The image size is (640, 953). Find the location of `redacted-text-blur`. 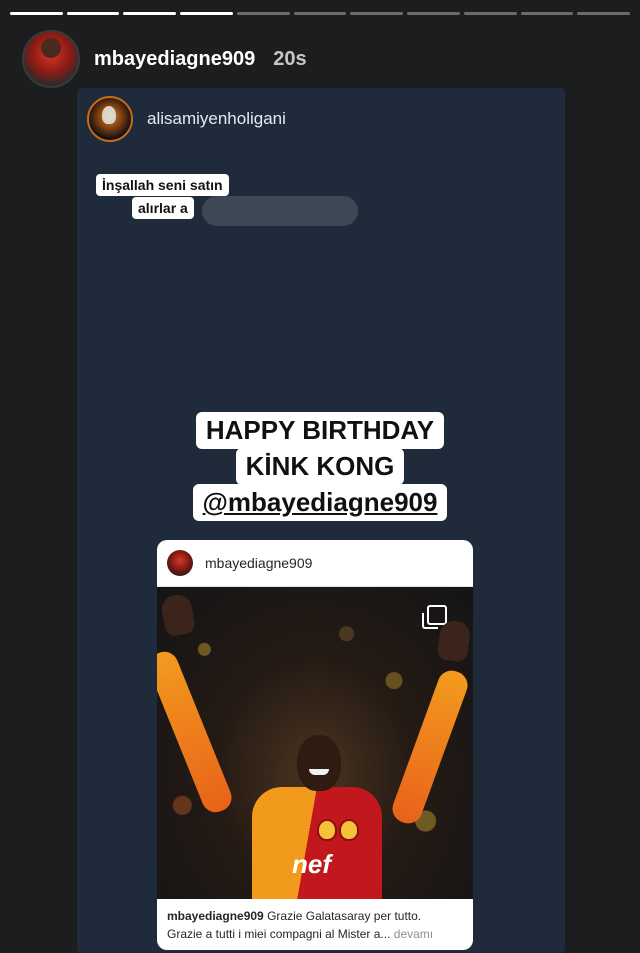

redacted-text-blur is located at coordinates (280, 211).